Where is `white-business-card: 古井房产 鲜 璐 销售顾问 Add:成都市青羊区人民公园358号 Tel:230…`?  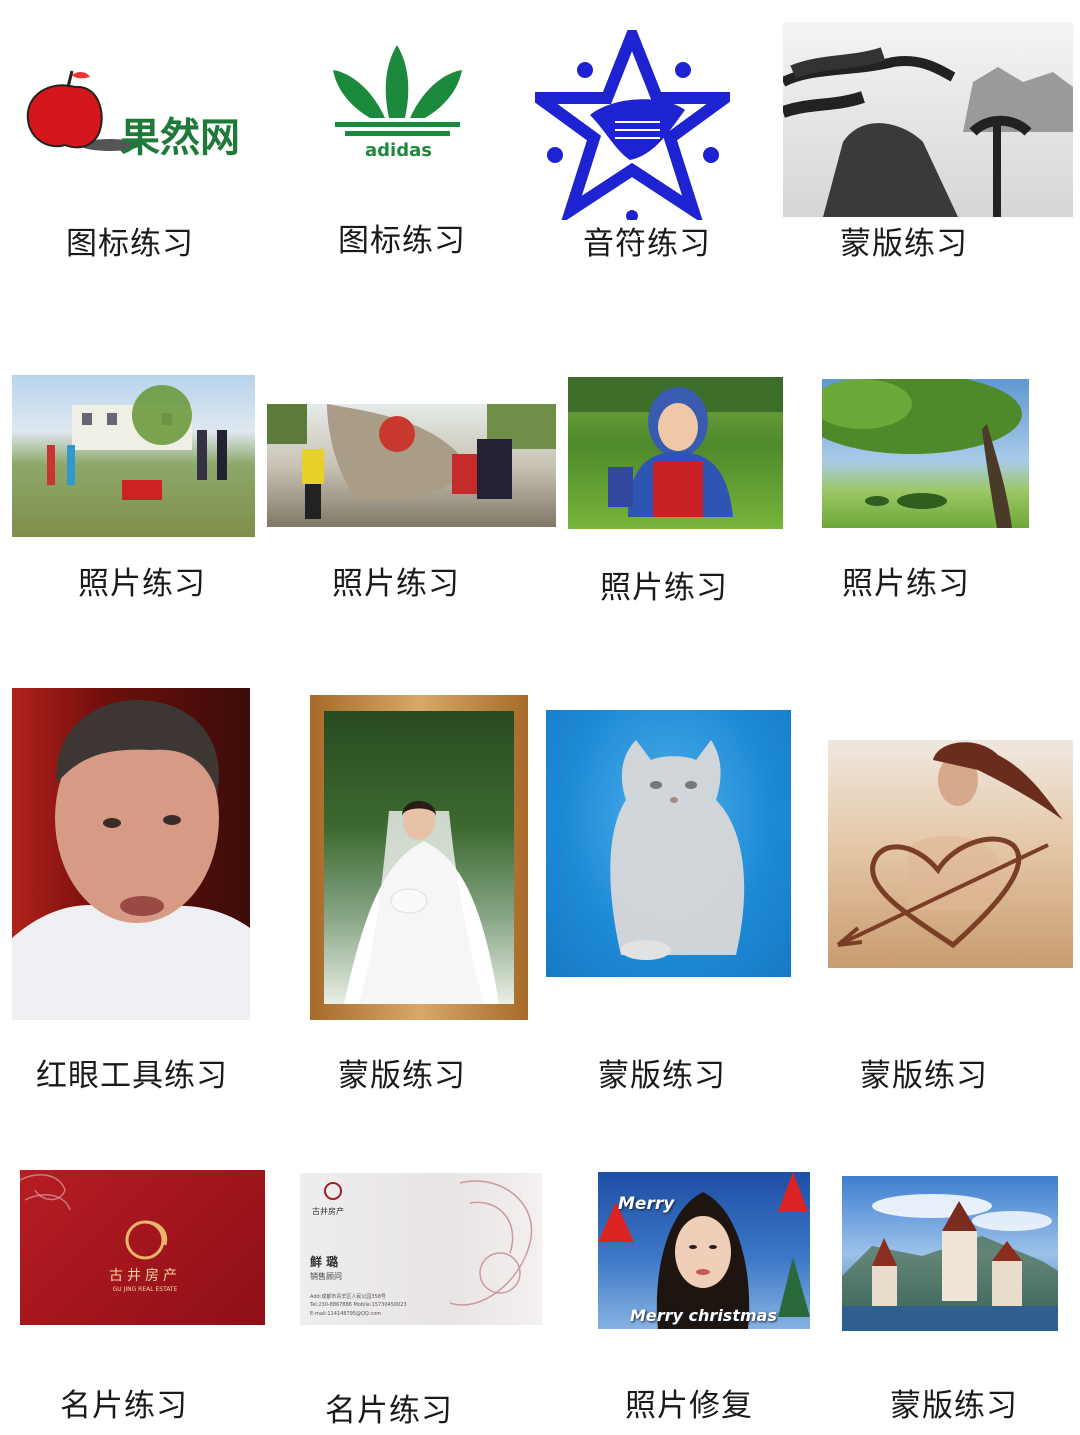 white-business-card: 古井房产 鲜 璐 销售顾问 Add:成都市青羊区人民公园358号 Tel:230… is located at coordinates (421, 1249).